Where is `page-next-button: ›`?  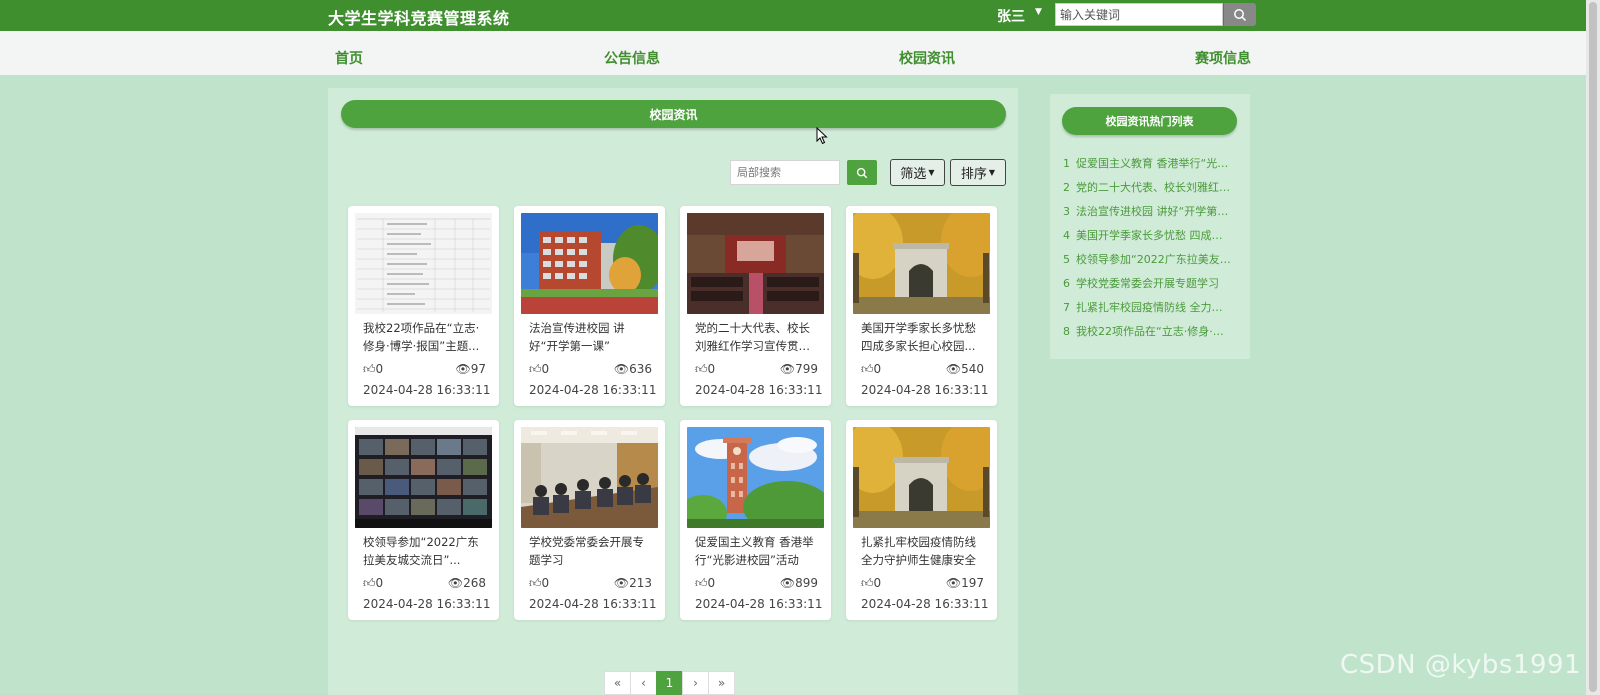
page-next-button: › is located at coordinates (695, 683).